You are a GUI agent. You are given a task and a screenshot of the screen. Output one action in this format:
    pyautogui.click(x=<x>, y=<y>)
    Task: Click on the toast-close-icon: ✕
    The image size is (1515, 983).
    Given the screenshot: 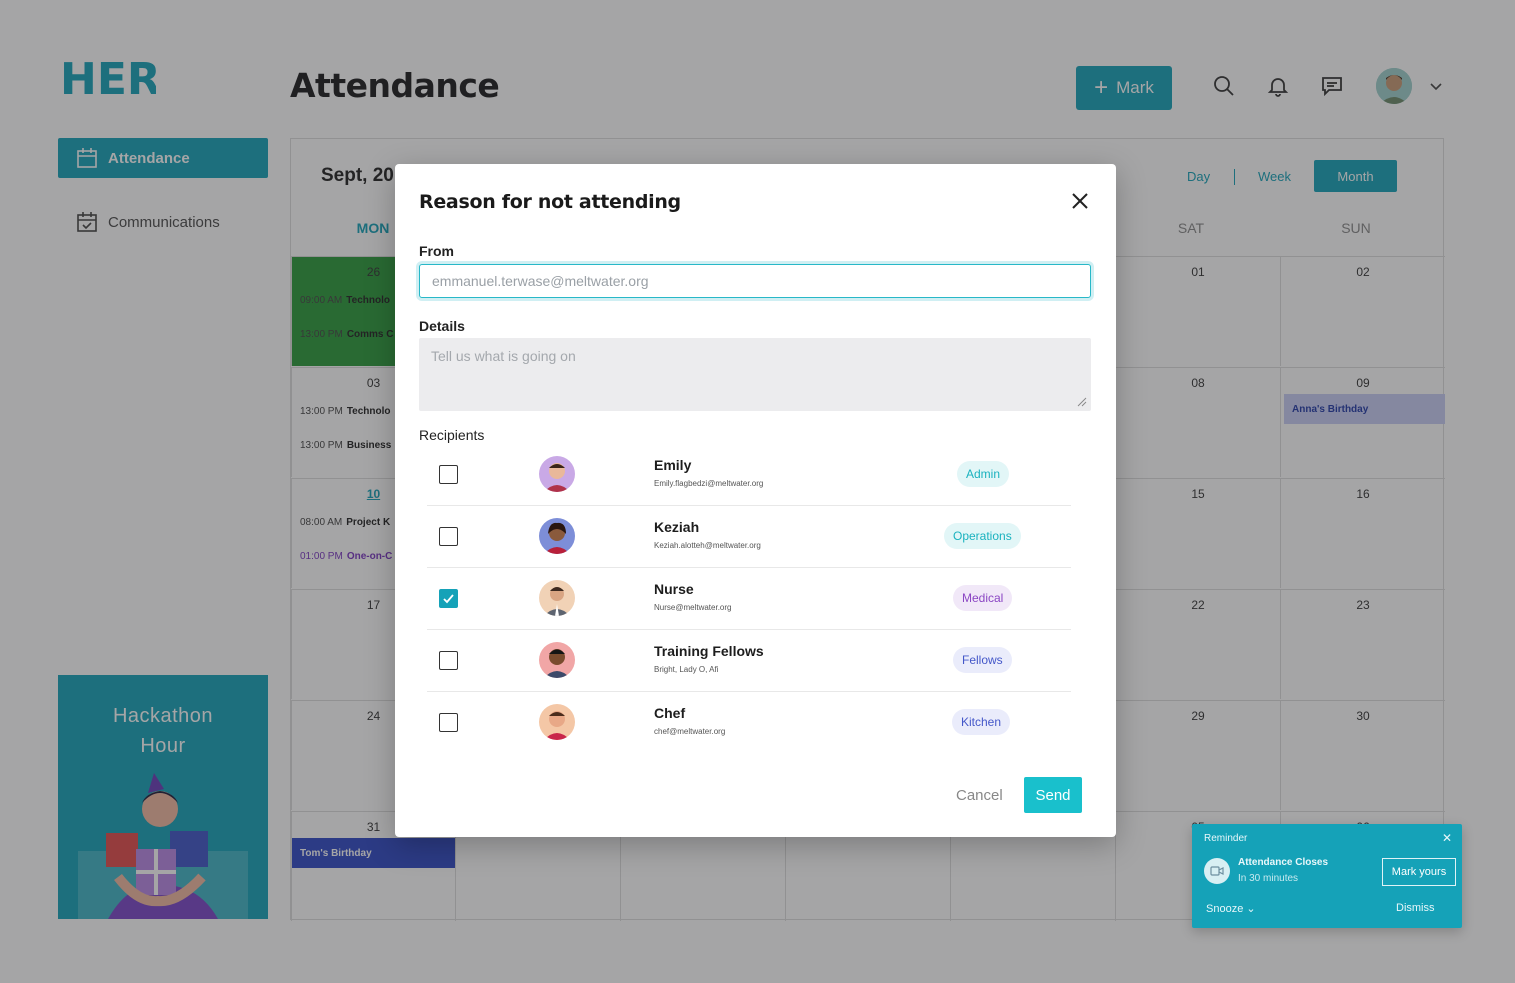 What is the action you would take?
    pyautogui.click(x=1447, y=838)
    